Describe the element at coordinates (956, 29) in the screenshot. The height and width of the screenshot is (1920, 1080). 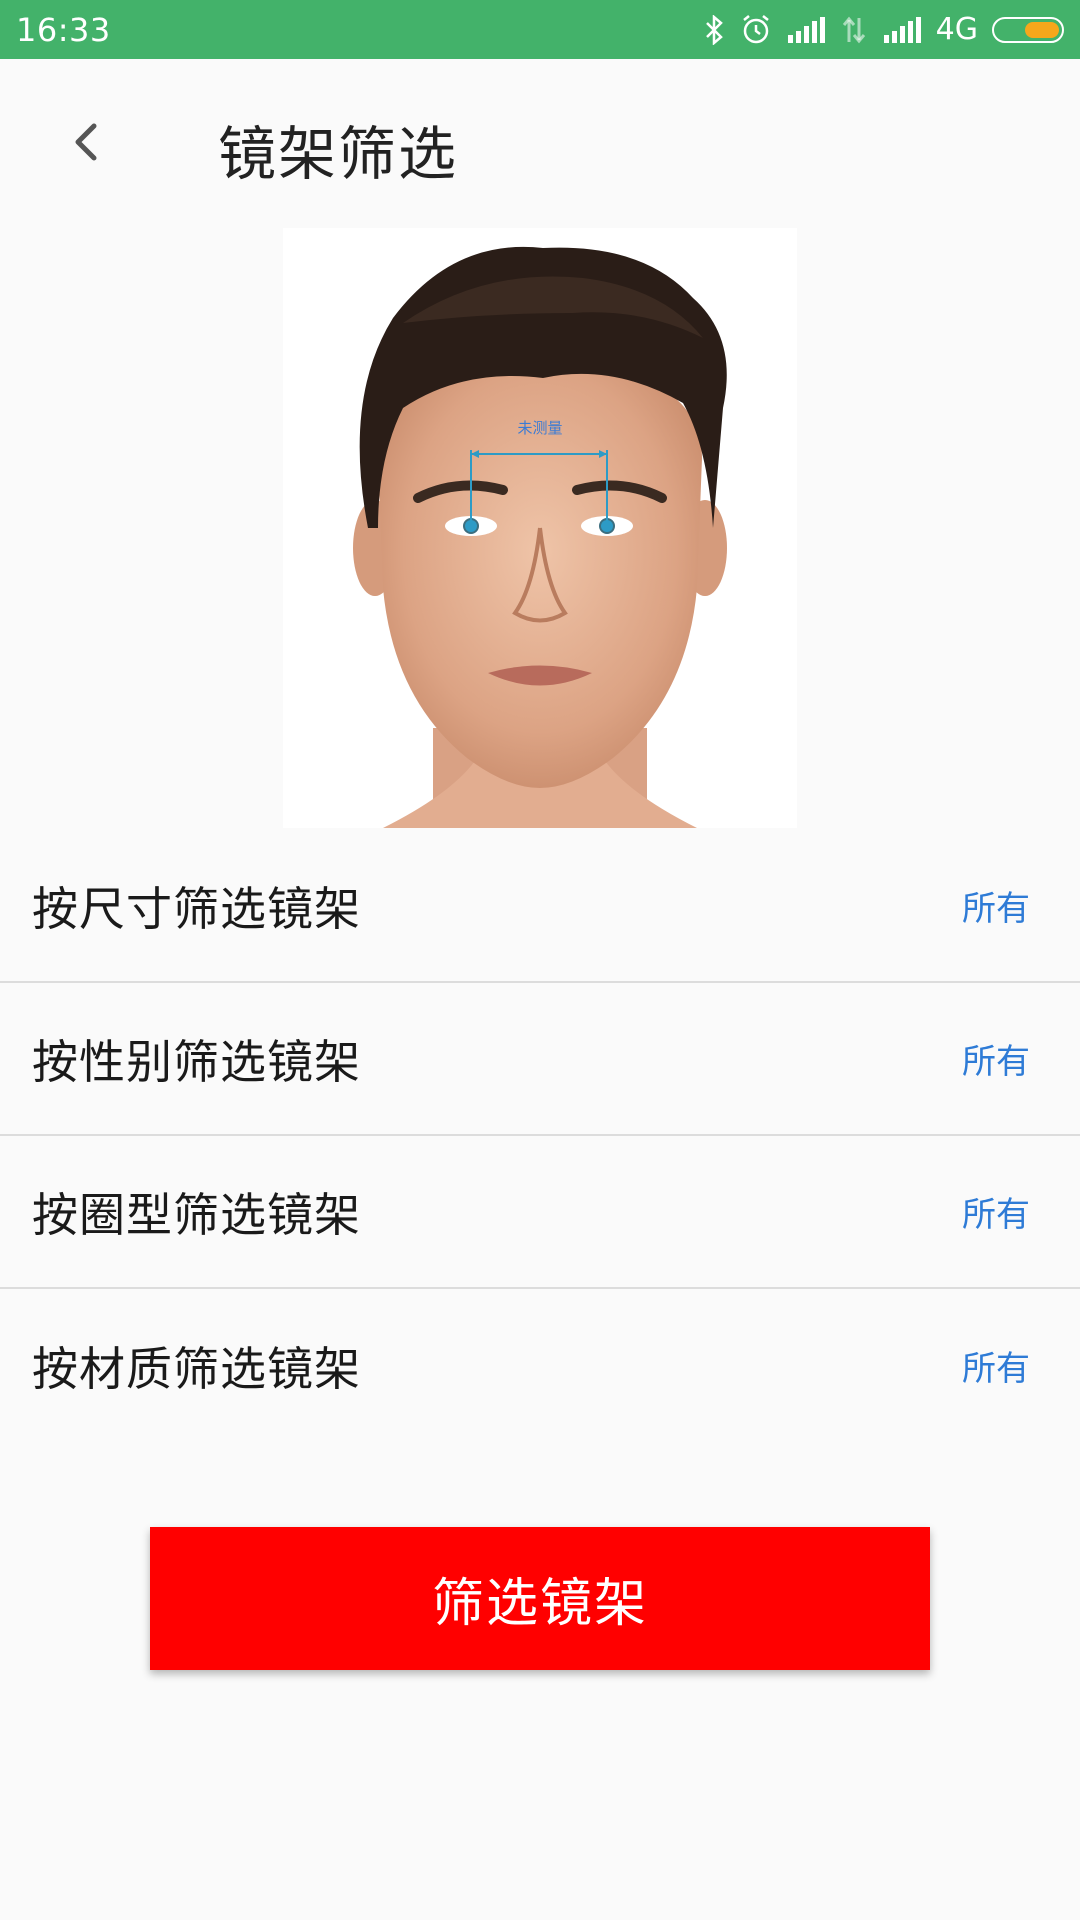
I see `network-type: 4G` at that location.